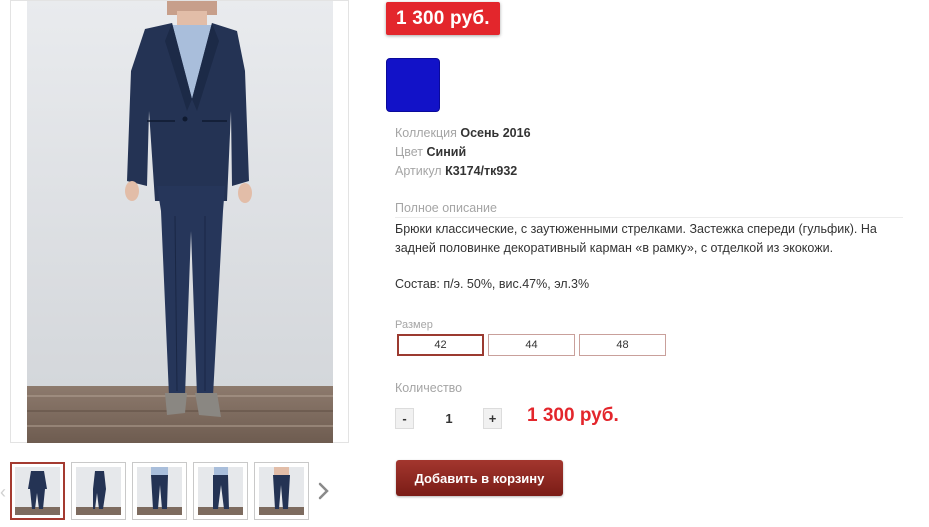  I want to click on thumbnail-trousers-back-image, so click(281, 491).